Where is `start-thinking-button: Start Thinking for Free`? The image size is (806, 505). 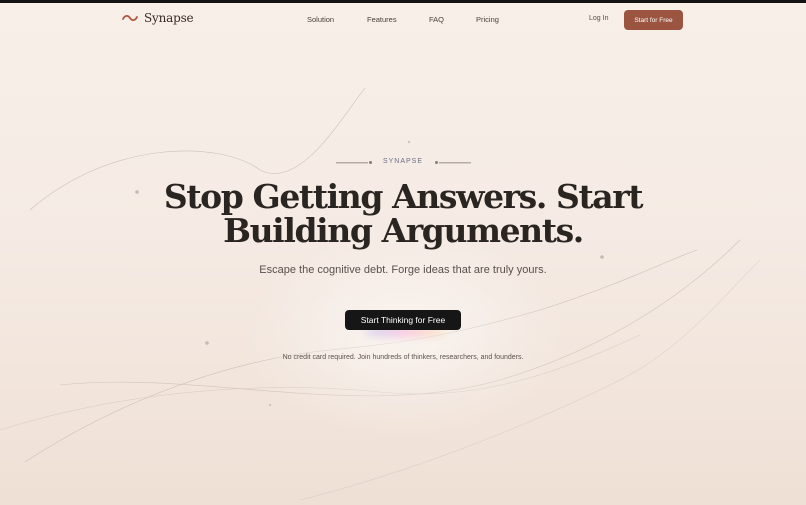
start-thinking-button: Start Thinking for Free is located at coordinates (403, 320).